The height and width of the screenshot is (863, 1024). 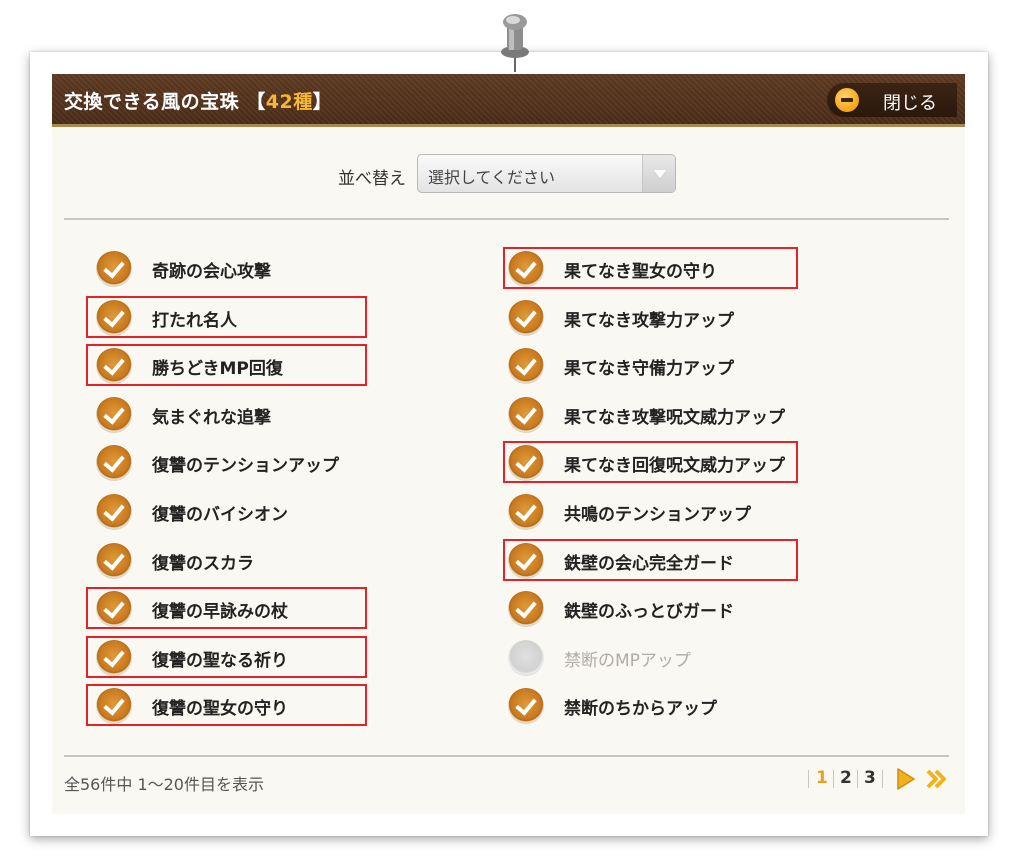 What do you see at coordinates (910, 103) in the screenshot?
I see `close-button-label: 閉じる` at bounding box center [910, 103].